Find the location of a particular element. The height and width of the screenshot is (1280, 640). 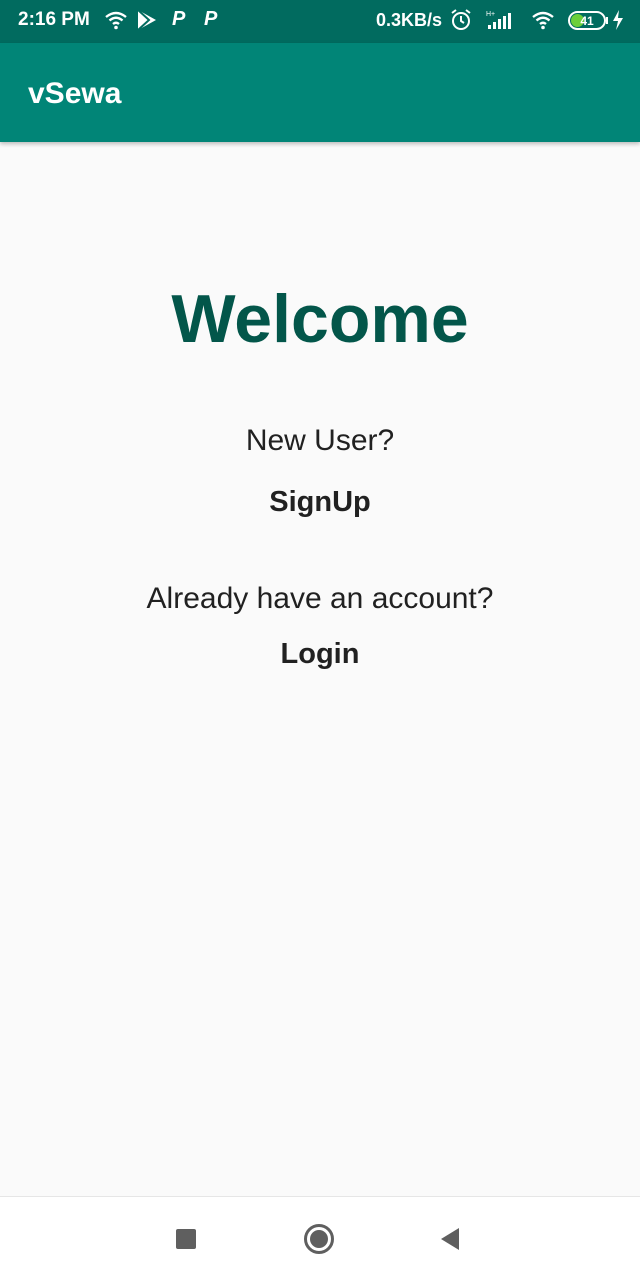

recents-square-icon is located at coordinates (186, 1239).